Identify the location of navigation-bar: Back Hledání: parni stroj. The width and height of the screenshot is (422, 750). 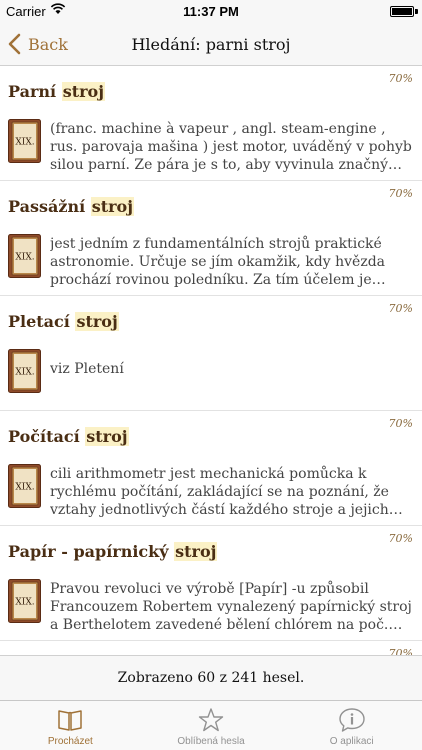
(211, 44).